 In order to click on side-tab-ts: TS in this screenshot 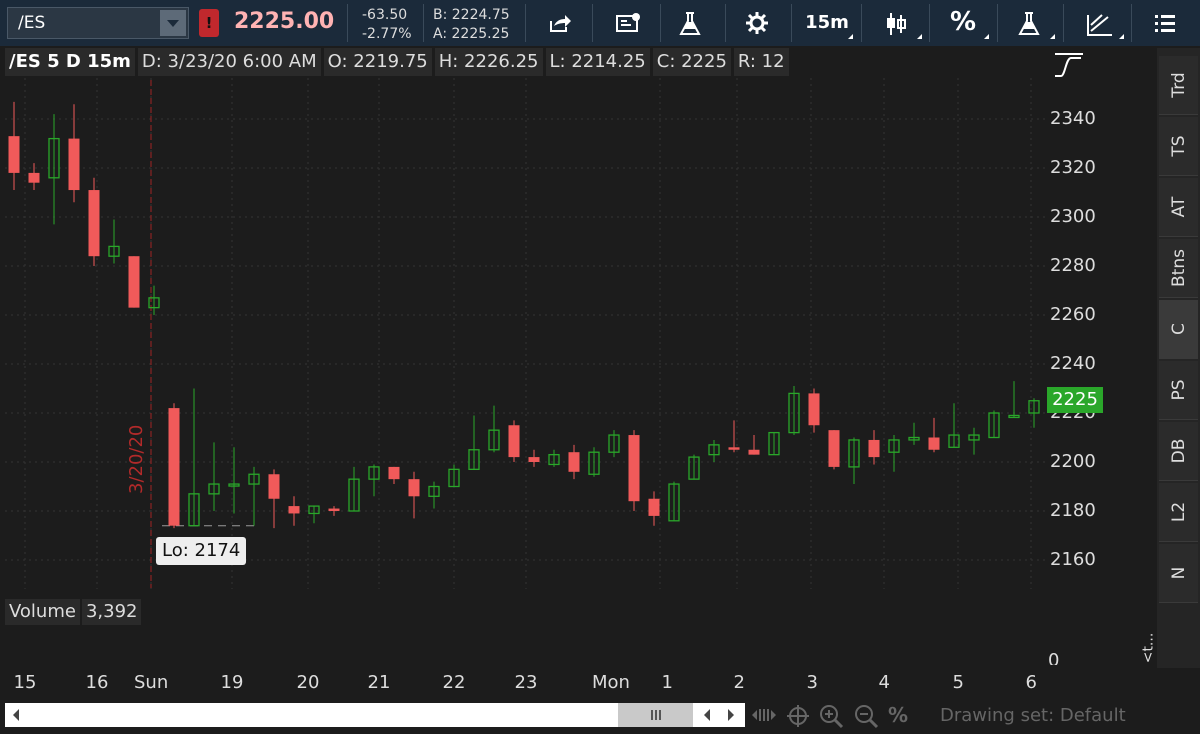, I will do `click(1178, 146)`.